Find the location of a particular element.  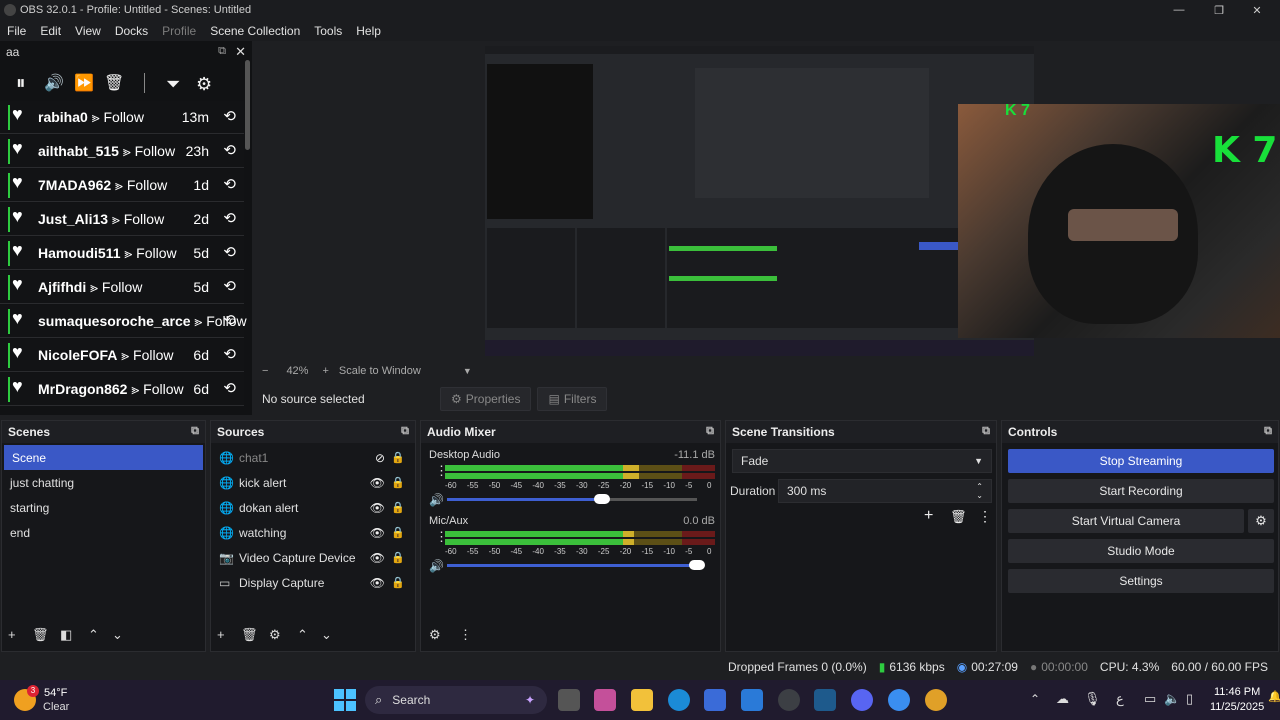

microphone-icon: 🎙 is located at coordinates (1092, 699).